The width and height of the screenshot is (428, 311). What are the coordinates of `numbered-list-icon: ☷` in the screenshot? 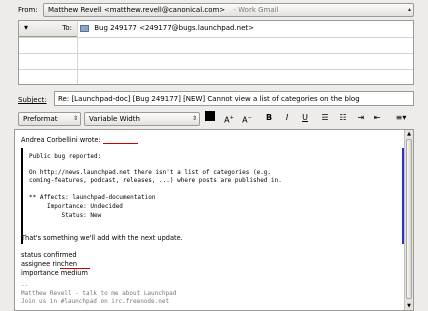 It's located at (343, 118).